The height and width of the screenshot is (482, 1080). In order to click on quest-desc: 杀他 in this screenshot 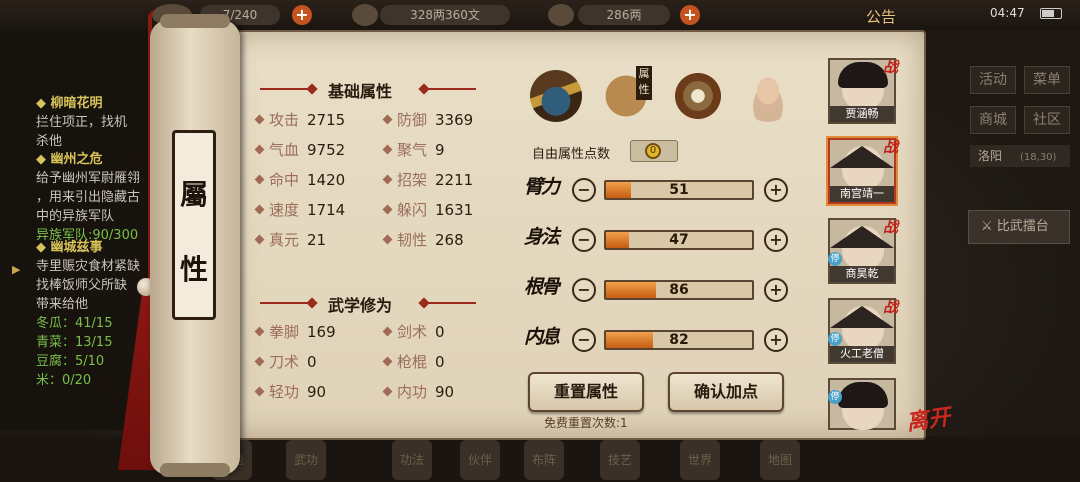, I will do `click(49, 141)`.